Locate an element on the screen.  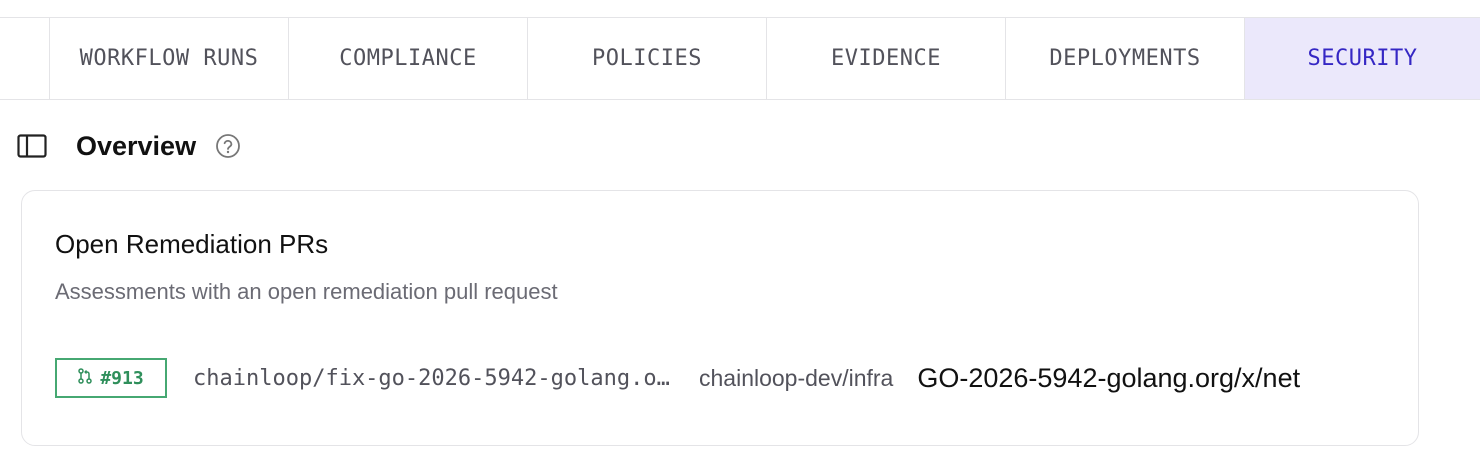
sidebar-toggle-icon is located at coordinates (32, 146).